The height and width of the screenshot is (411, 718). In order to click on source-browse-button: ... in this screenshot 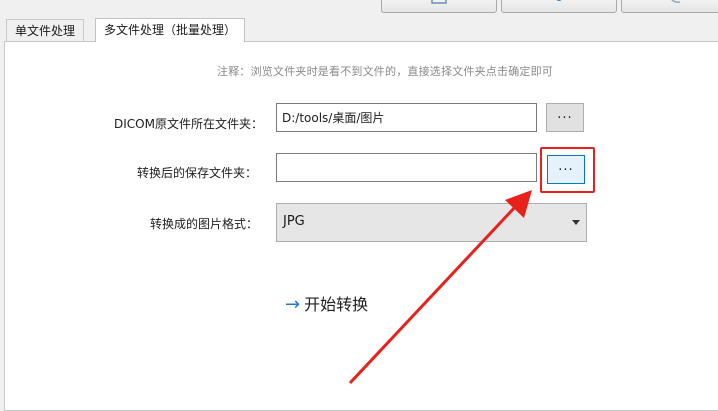, I will do `click(565, 117)`.